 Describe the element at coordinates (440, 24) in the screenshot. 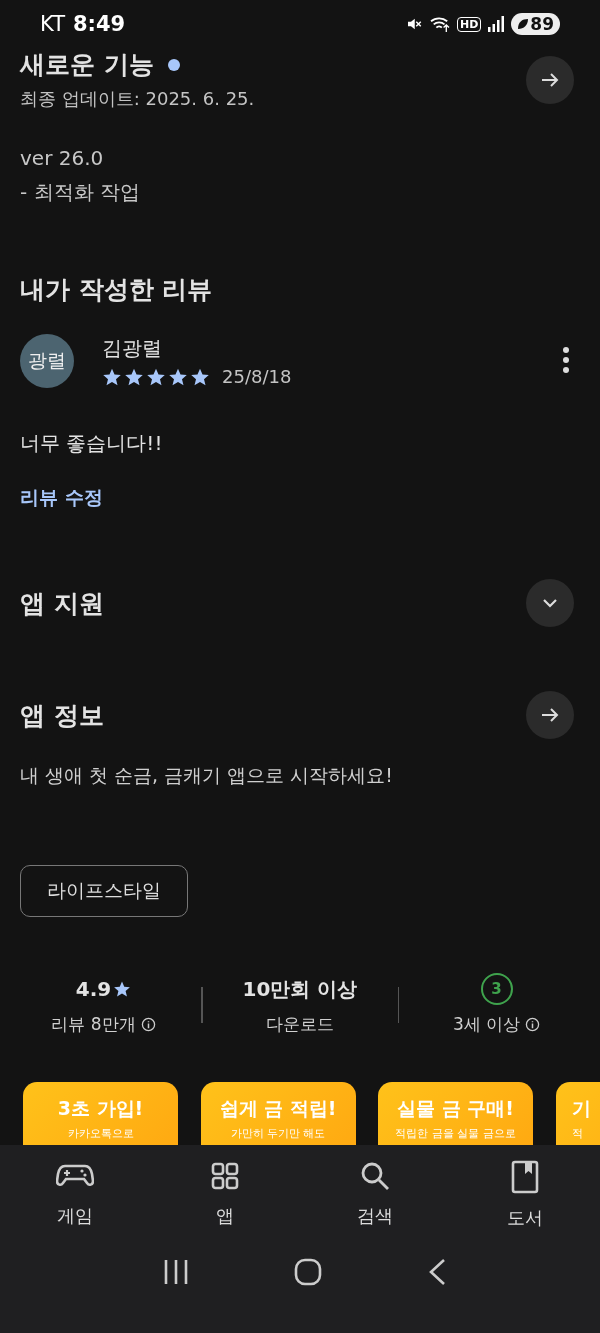

I see `wifi-icon` at that location.